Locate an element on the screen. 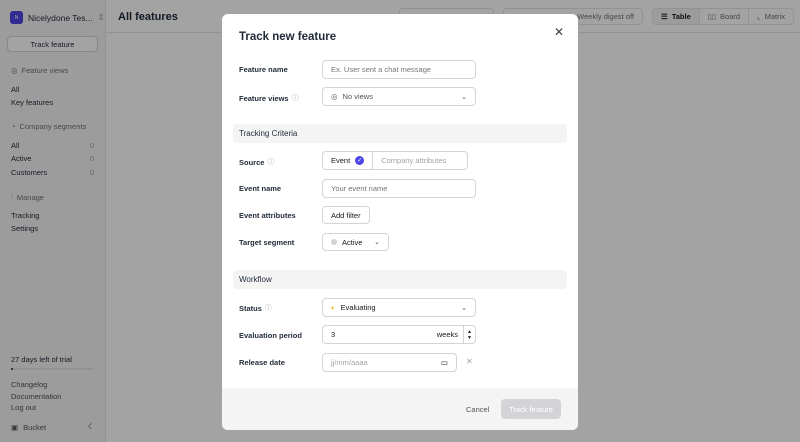 The height and width of the screenshot is (442, 800). add-filter-button: Add filter is located at coordinates (346, 215).